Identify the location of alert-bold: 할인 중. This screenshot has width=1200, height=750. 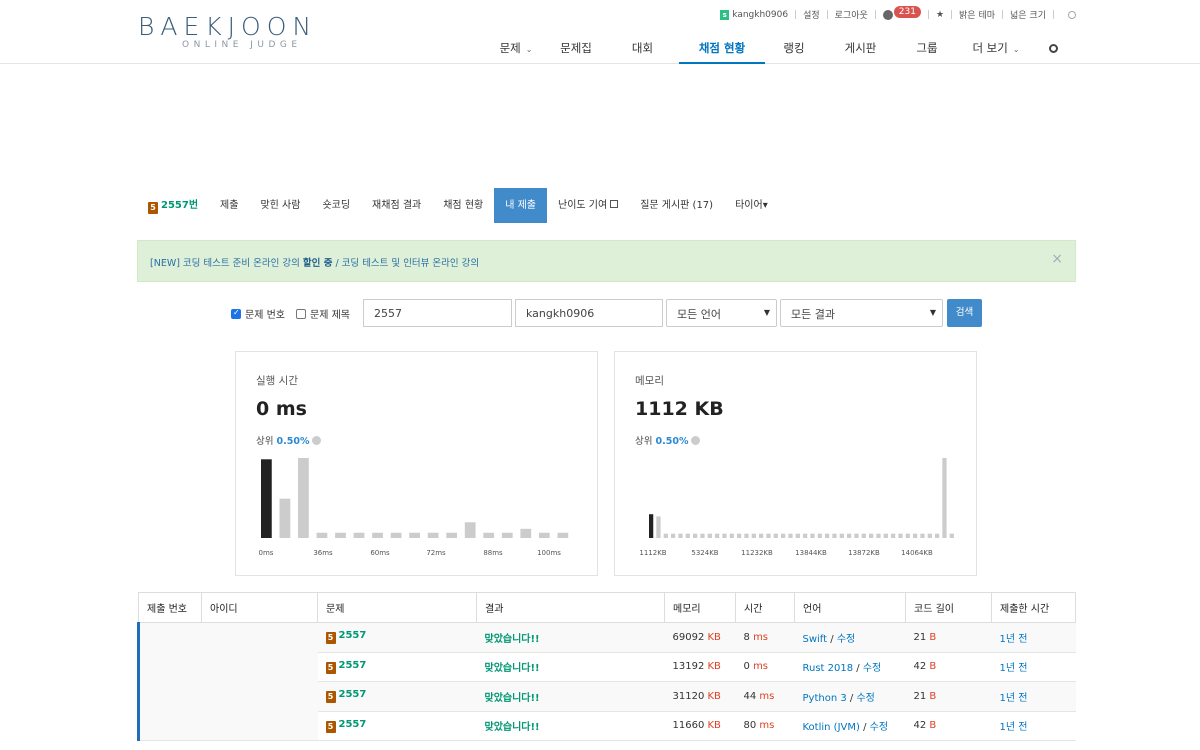
(318, 263).